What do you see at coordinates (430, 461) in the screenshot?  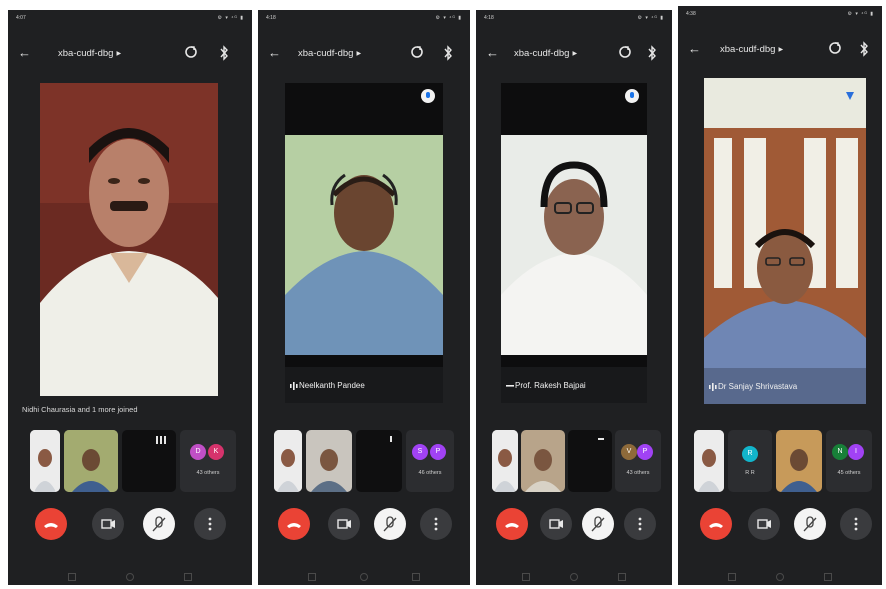 I see `others-tile: S P 46 others` at bounding box center [430, 461].